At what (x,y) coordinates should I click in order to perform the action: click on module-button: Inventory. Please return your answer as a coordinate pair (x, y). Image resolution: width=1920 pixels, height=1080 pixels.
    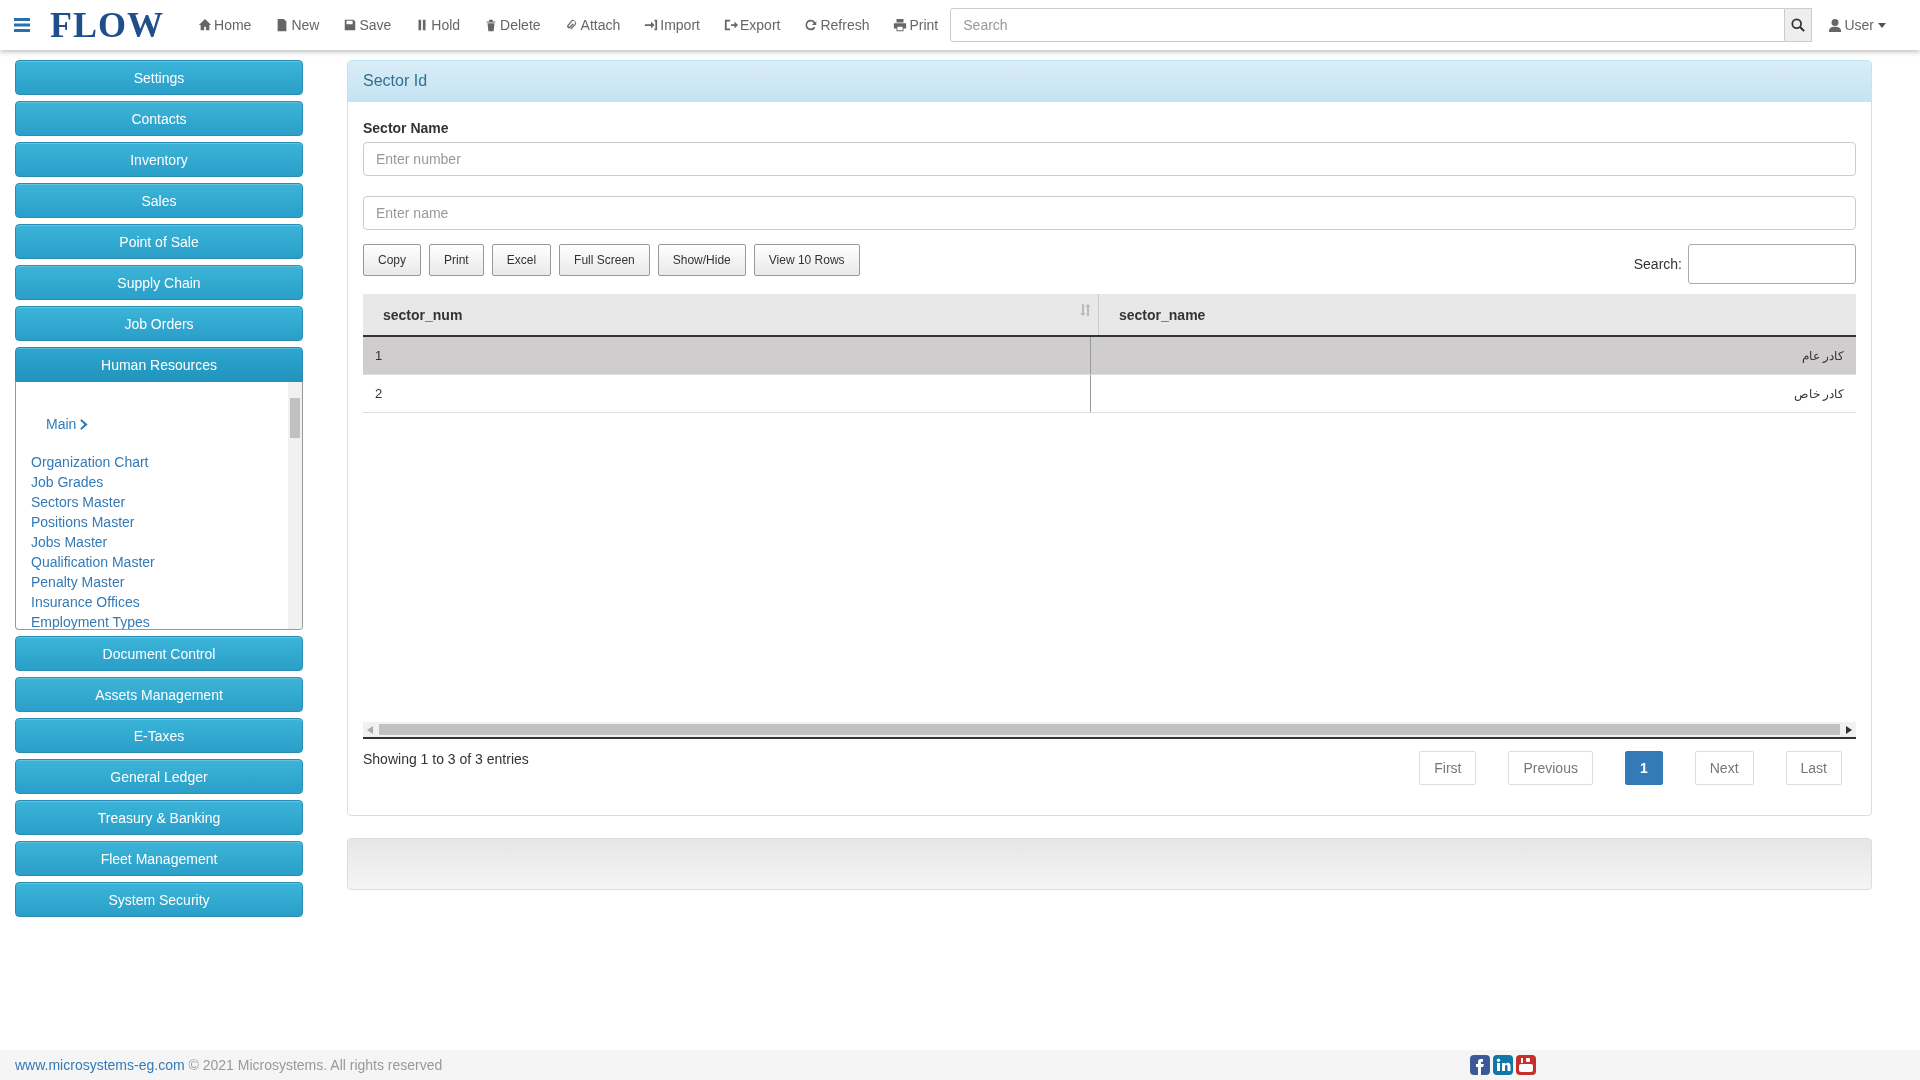
    Looking at the image, I should click on (159, 159).